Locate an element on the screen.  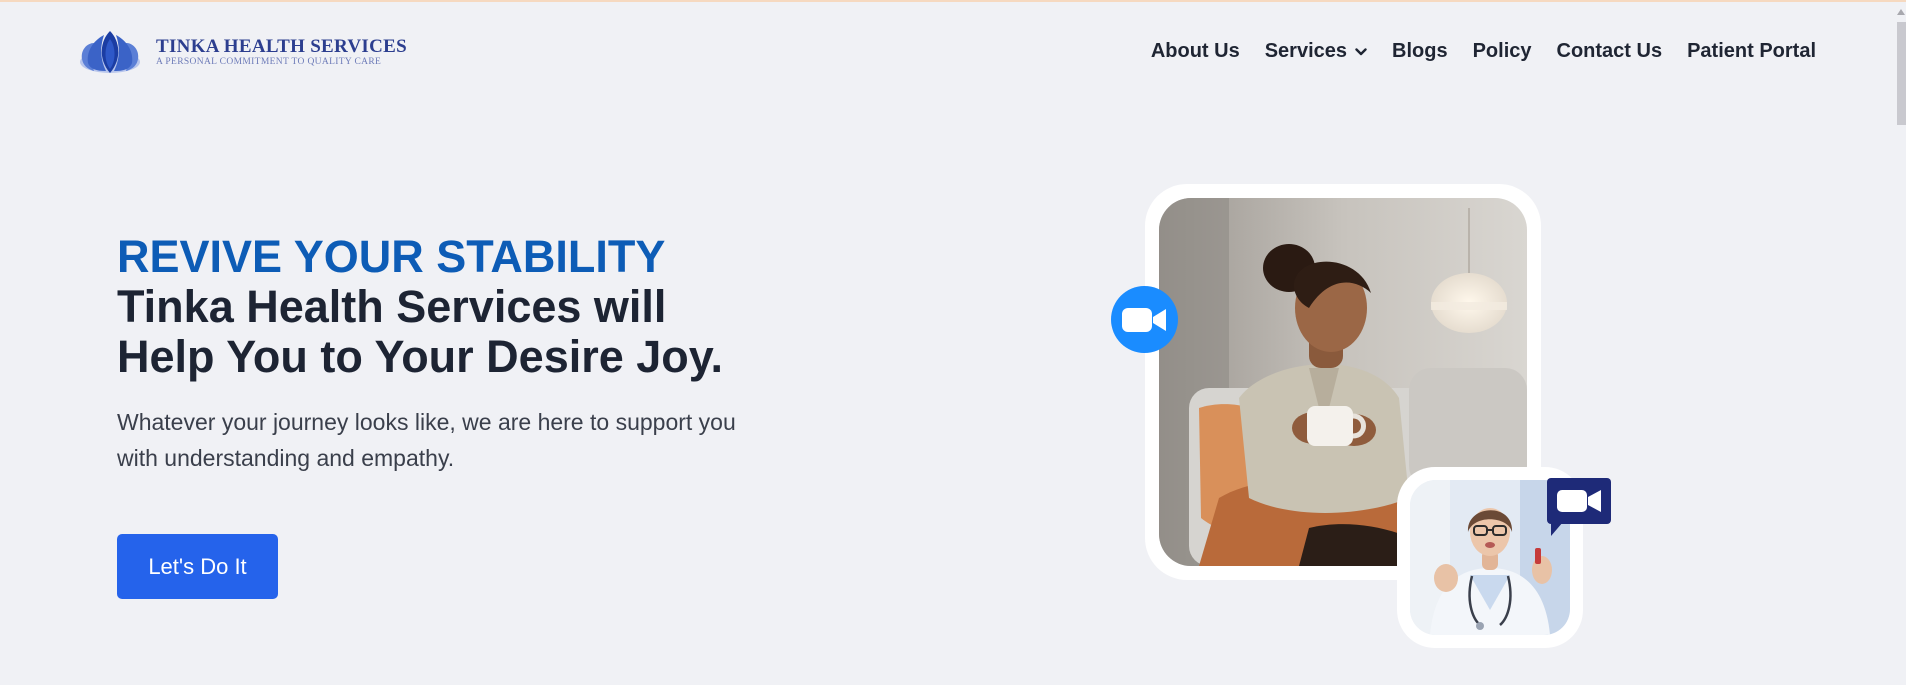
nav-contact-us: Contact Us is located at coordinates (1610, 51).